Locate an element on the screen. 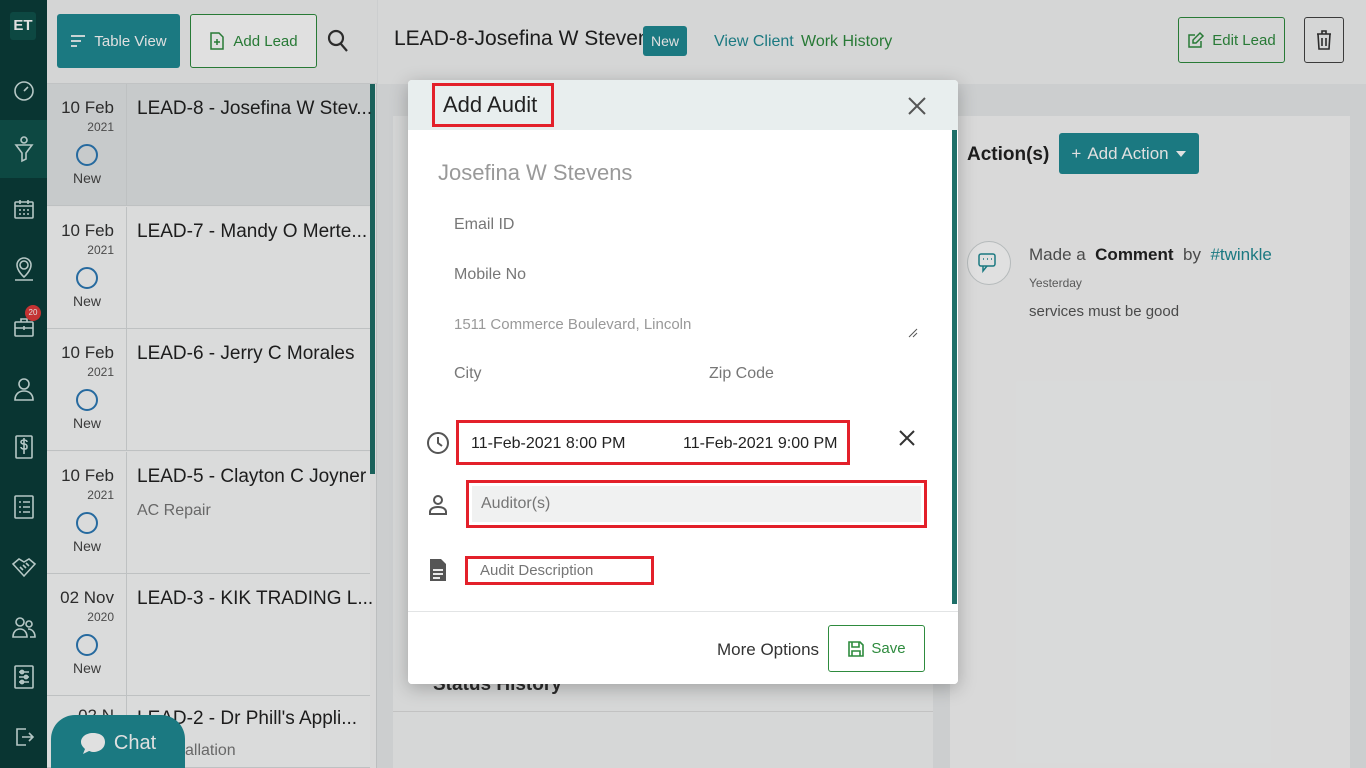 This screenshot has height=768, width=1366. modal-footer: More Options Save is located at coordinates (683, 647).